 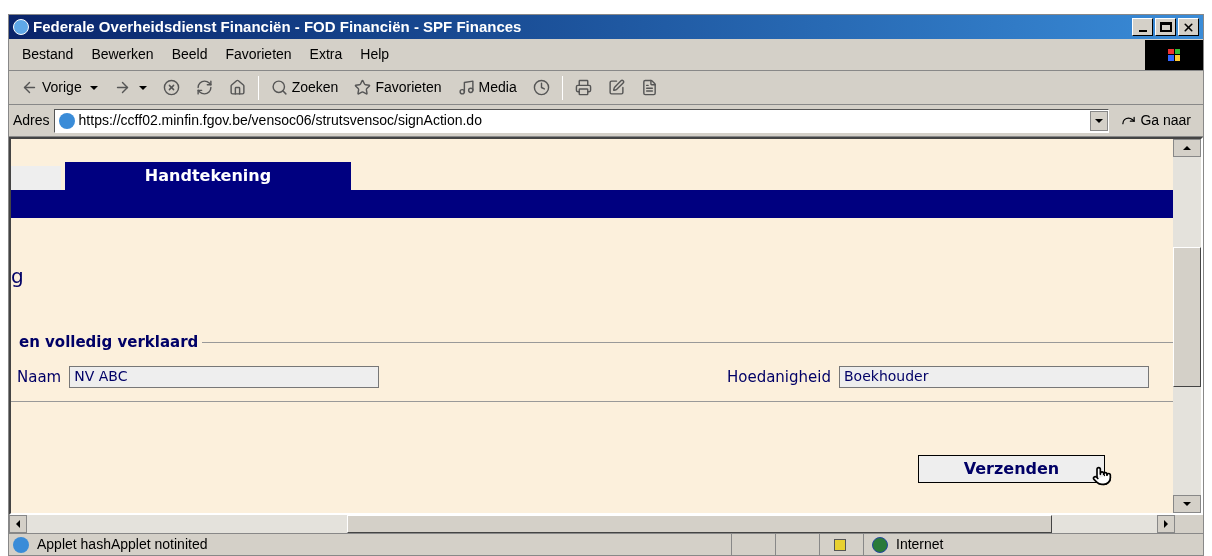 I want to click on menu-item: Favorieten, so click(x=258, y=54).